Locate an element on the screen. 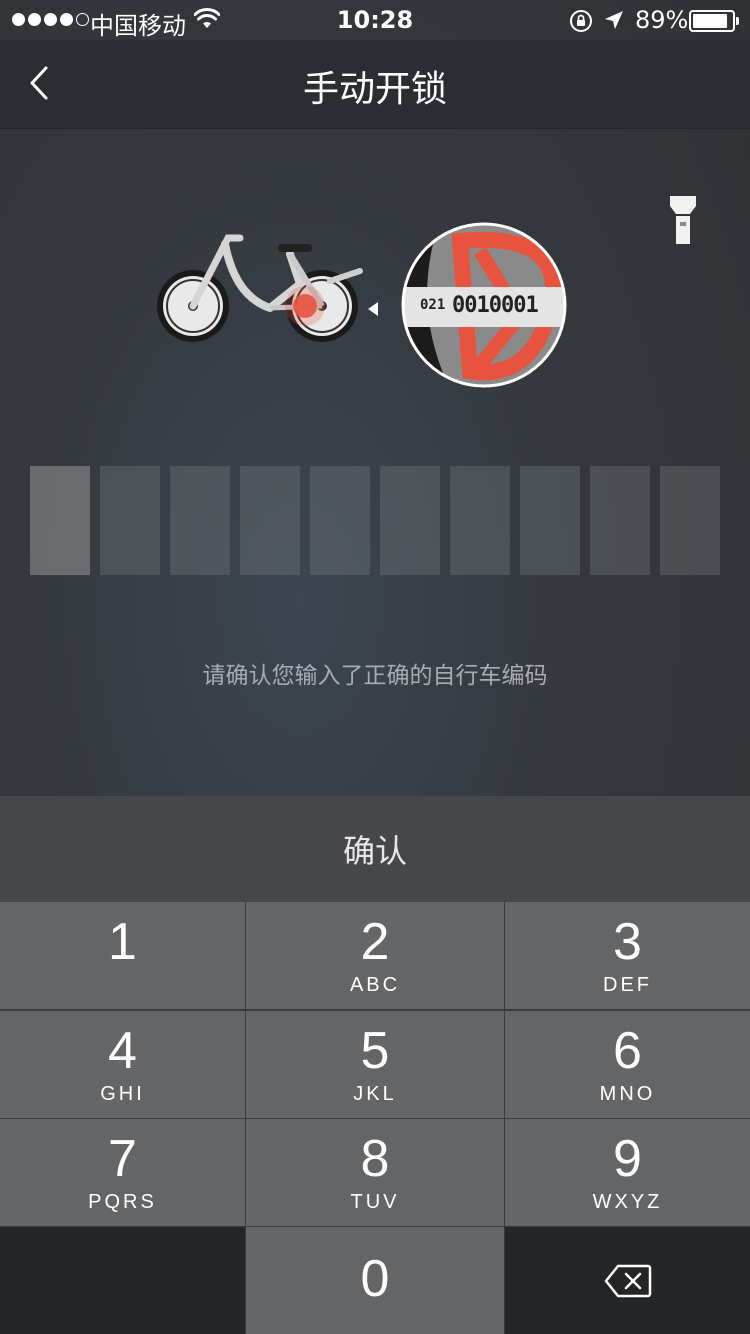  key-2: 2 ABC is located at coordinates (375, 955).